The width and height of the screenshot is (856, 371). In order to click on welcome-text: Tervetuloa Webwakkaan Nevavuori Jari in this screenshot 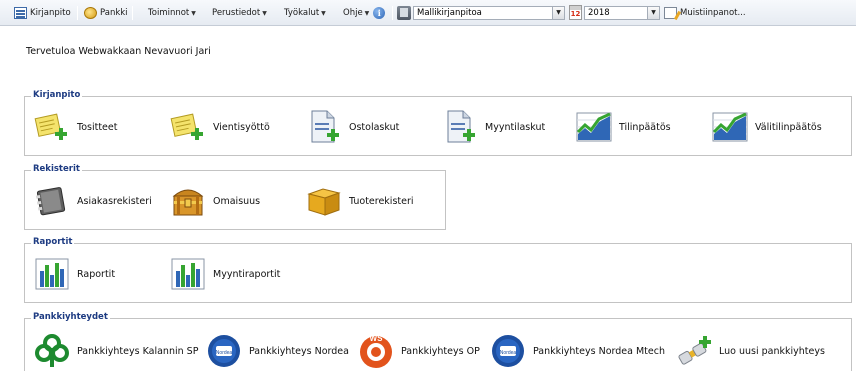, I will do `click(118, 51)`.